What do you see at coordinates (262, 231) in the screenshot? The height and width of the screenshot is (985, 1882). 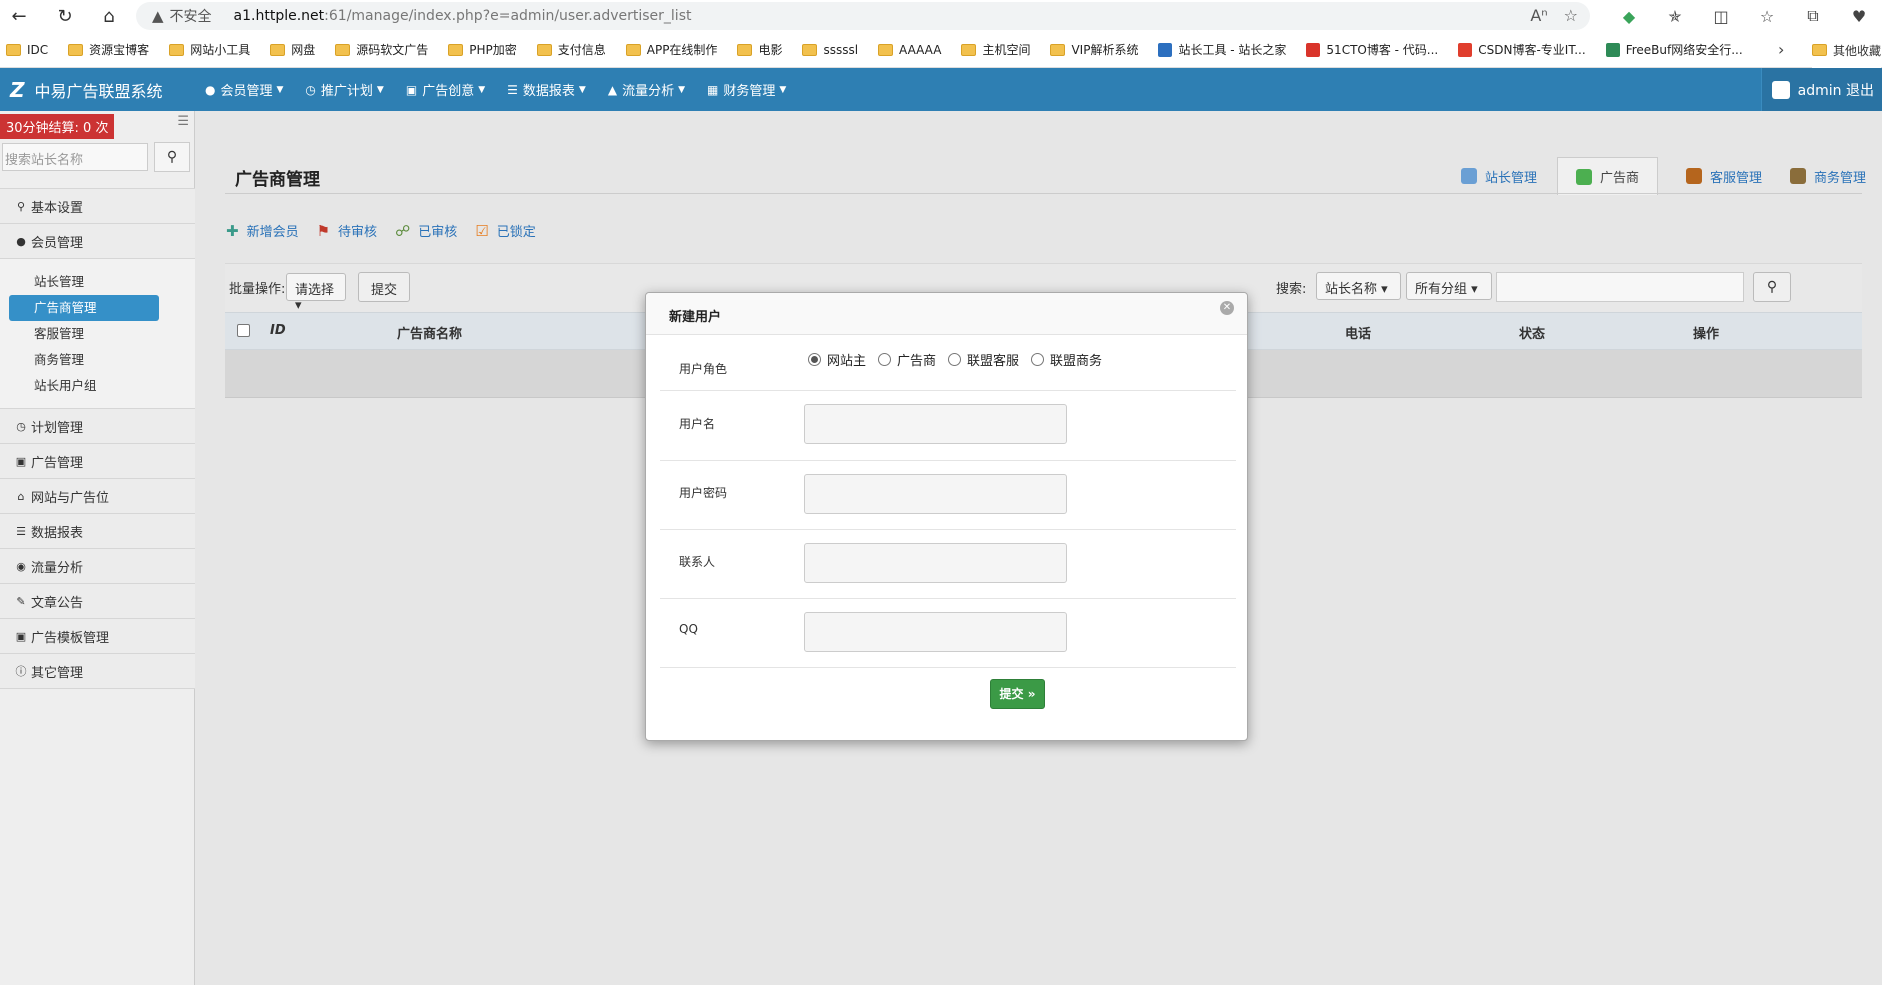 I see `add-member-button: ✚ 新增会员` at bounding box center [262, 231].